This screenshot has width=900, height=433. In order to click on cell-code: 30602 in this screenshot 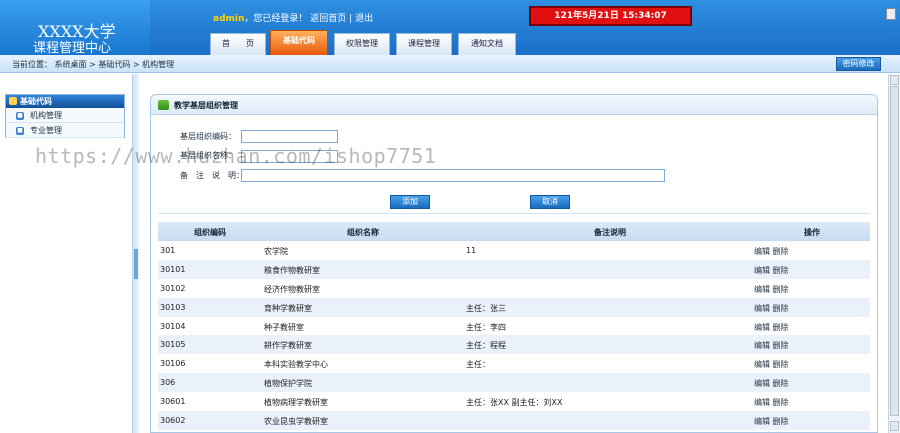, I will do `click(173, 421)`.